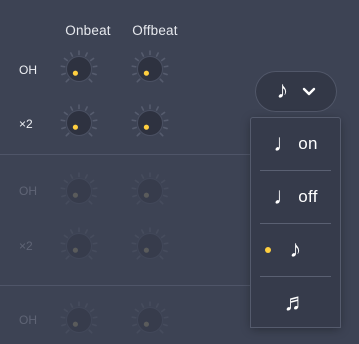 This screenshot has width=359, height=344. What do you see at coordinates (150, 69) in the screenshot?
I see `offbeat-oh-knob` at bounding box center [150, 69].